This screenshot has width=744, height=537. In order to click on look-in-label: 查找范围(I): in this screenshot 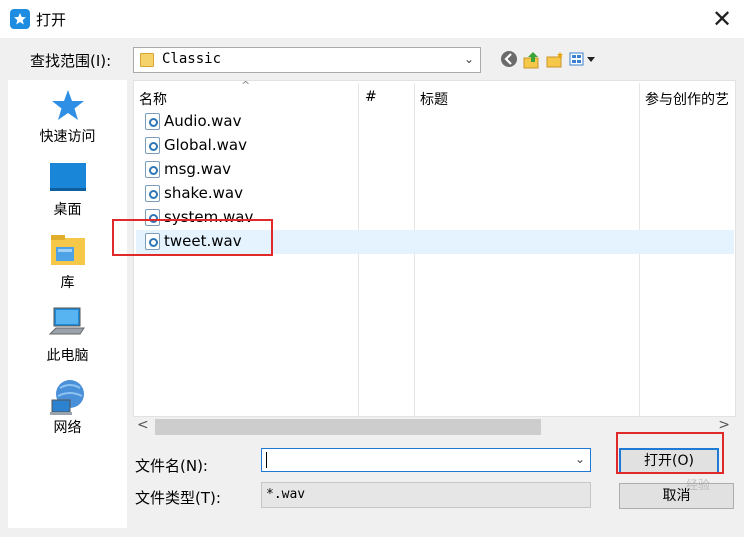, I will do `click(71, 61)`.